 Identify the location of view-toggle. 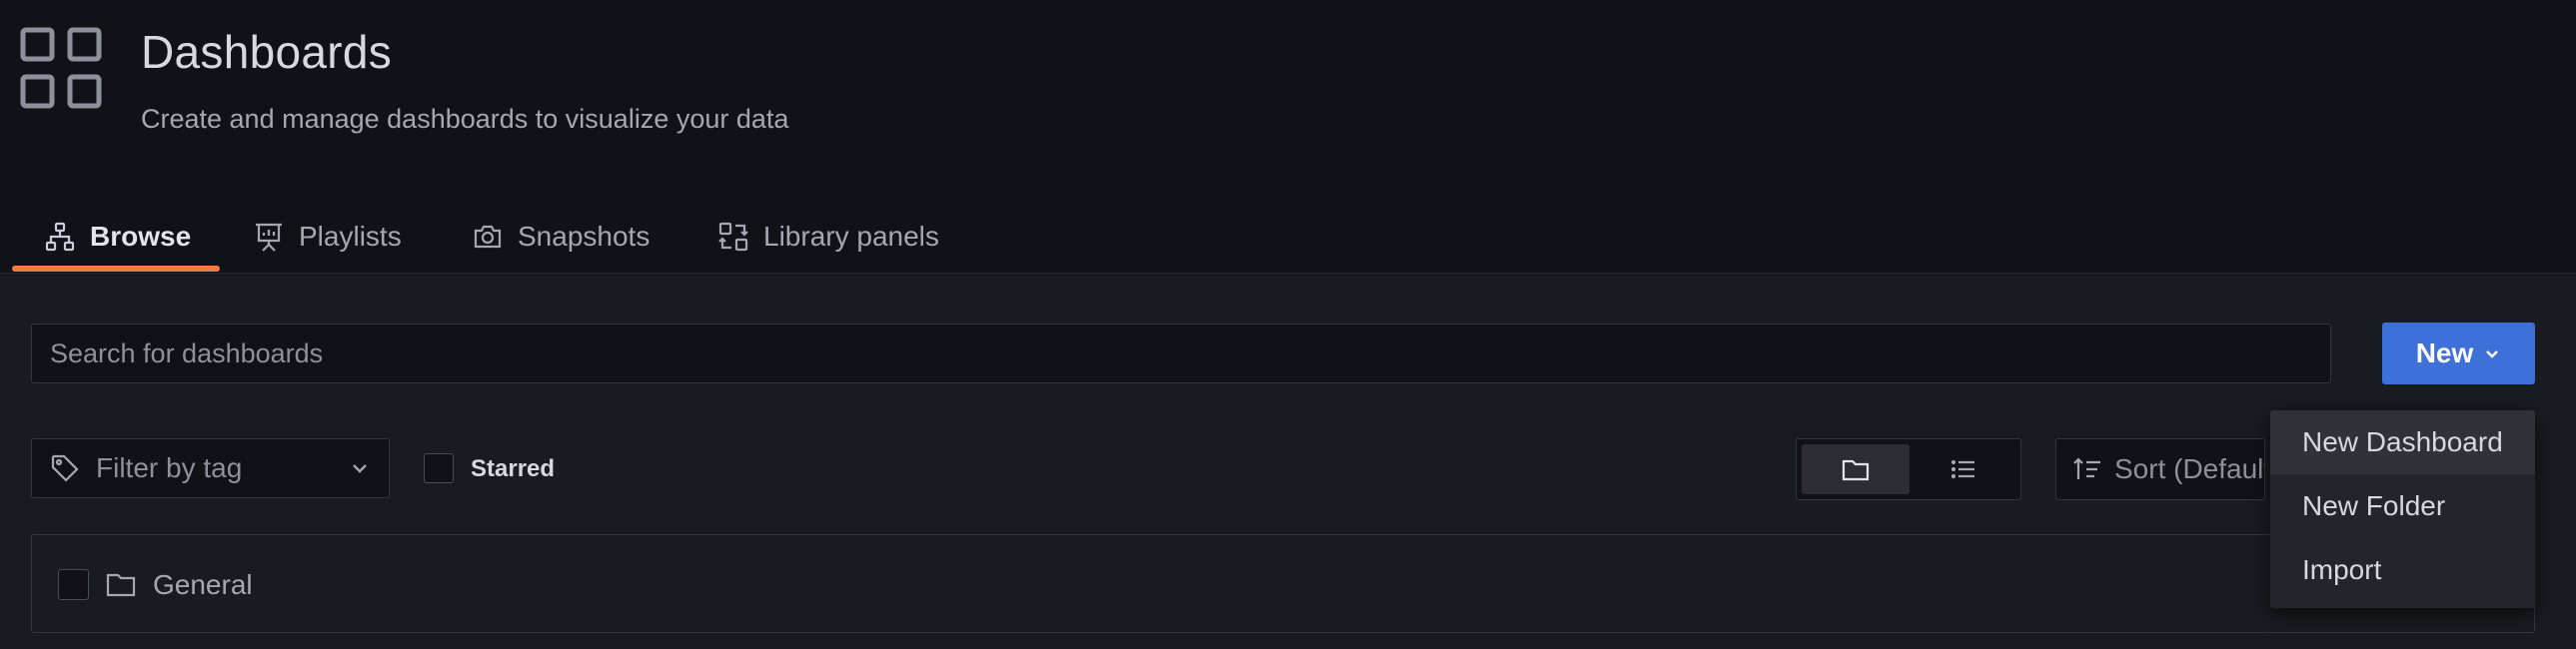
(1908, 469).